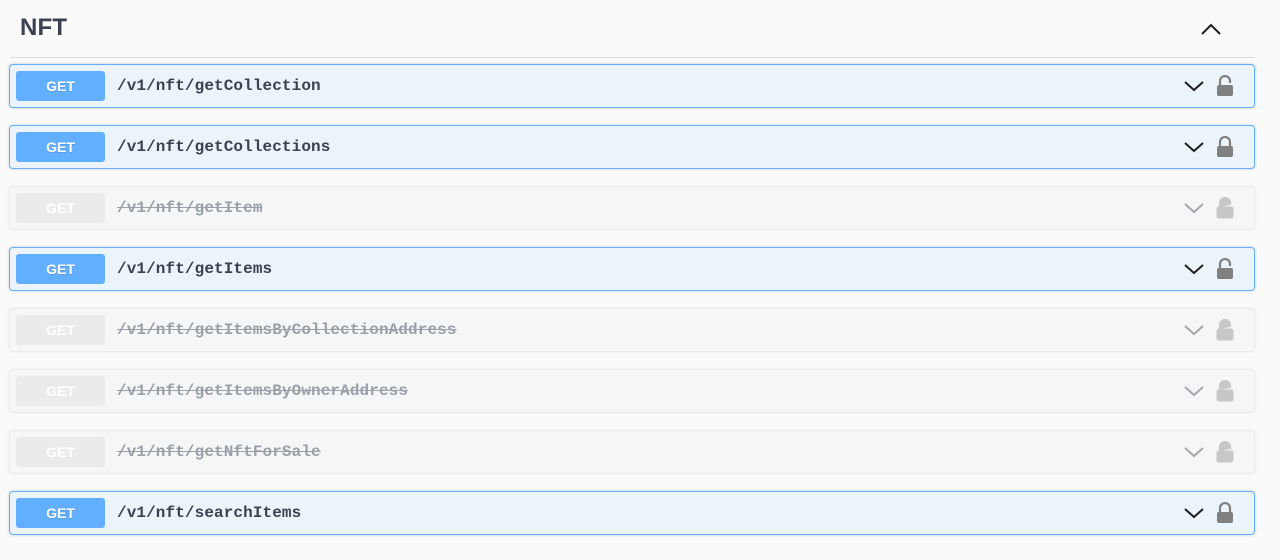  Describe the element at coordinates (632, 269) in the screenshot. I see `operation-get-items: GET /v1/nft/getItems` at that location.